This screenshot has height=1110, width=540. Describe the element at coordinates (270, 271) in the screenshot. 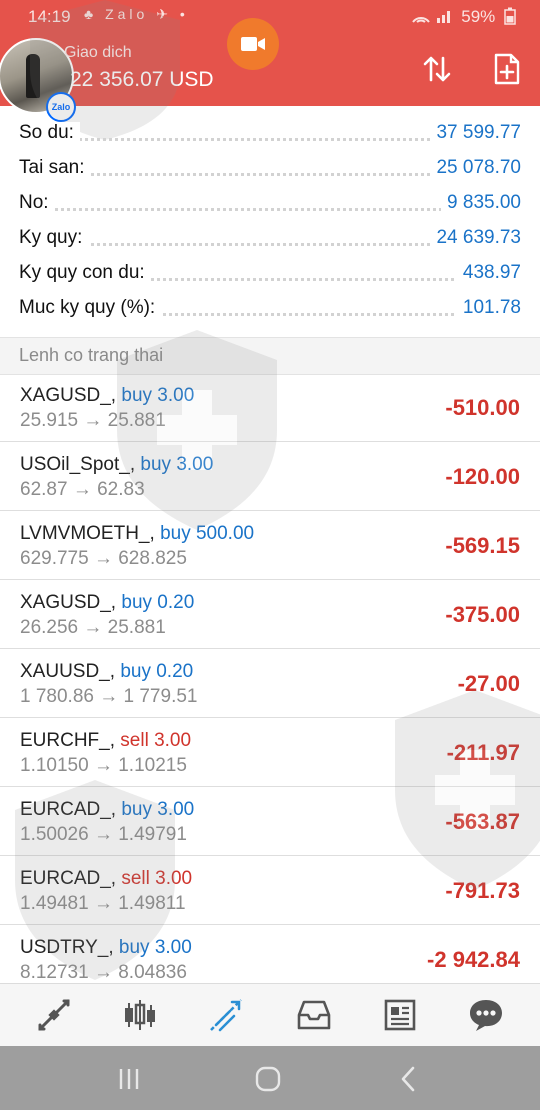

I see `summary-row: Ky quy con du: 438.97` at that location.